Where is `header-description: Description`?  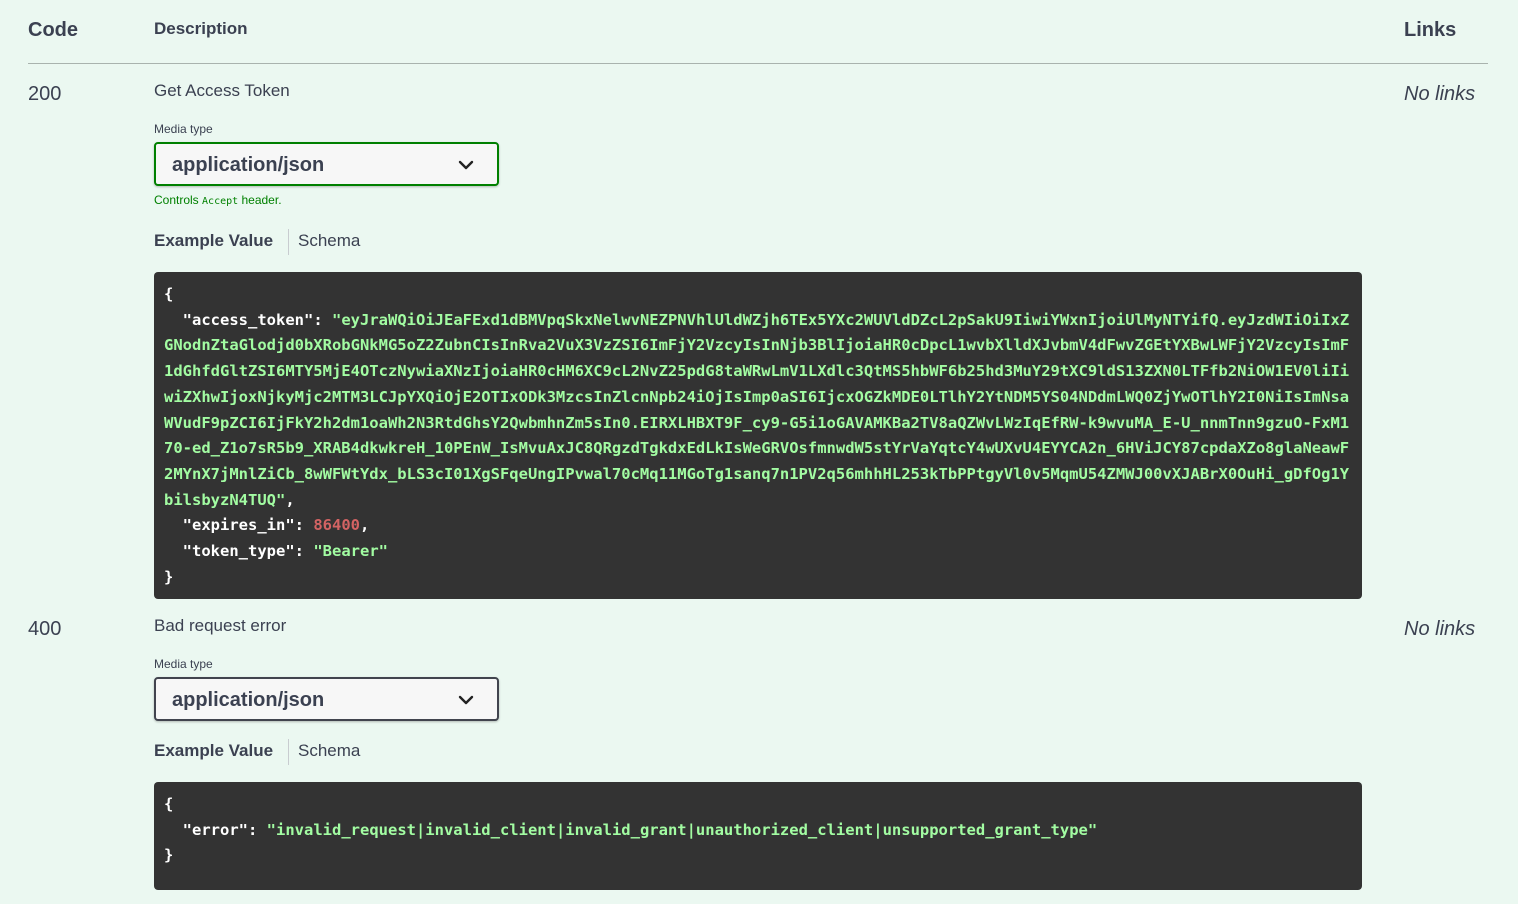 header-description: Description is located at coordinates (201, 28).